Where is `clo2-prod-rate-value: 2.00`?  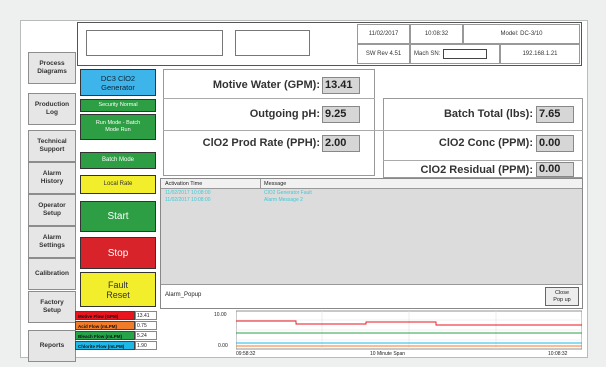 clo2-prod-rate-value: 2.00 is located at coordinates (341, 143).